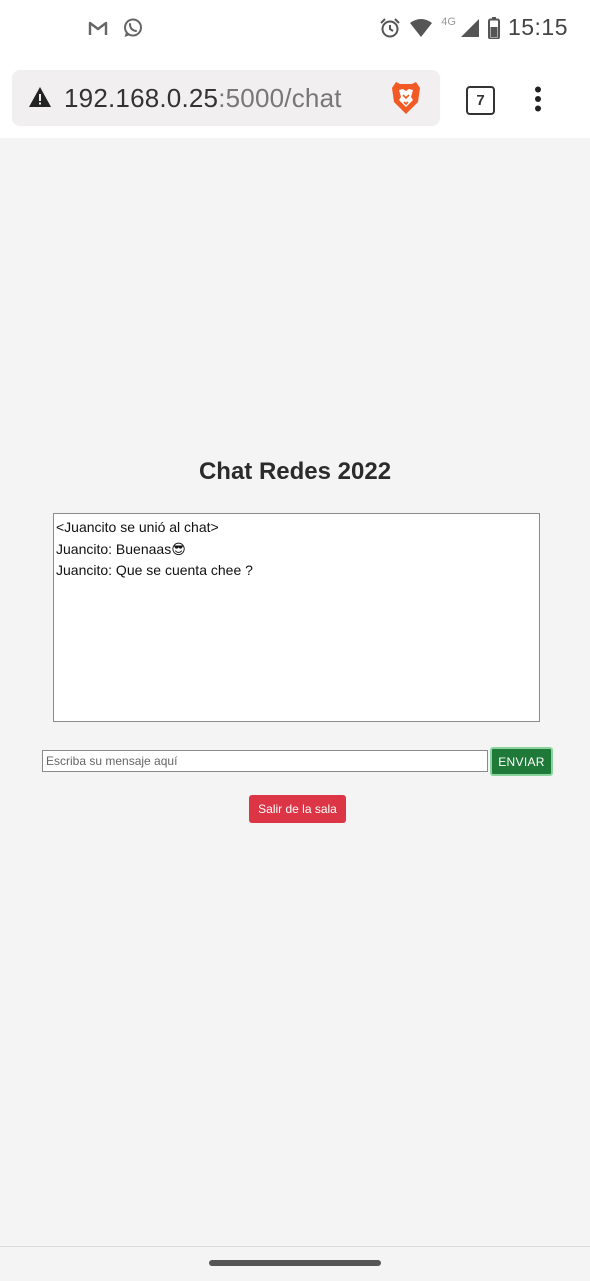  Describe the element at coordinates (538, 99) in the screenshot. I see `menu-dots-icon` at that location.